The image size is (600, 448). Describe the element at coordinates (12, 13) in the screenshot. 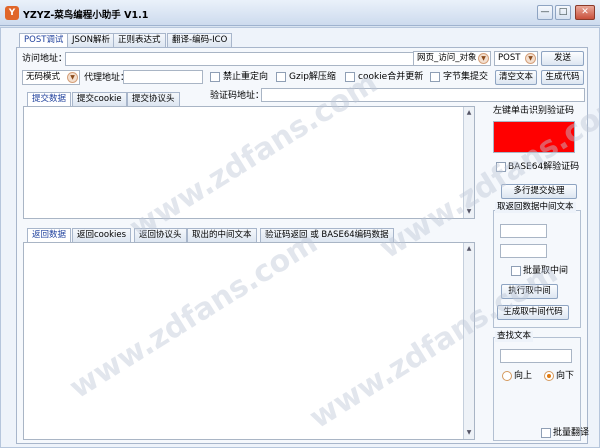

I see `app-logo-icon: Y` at that location.